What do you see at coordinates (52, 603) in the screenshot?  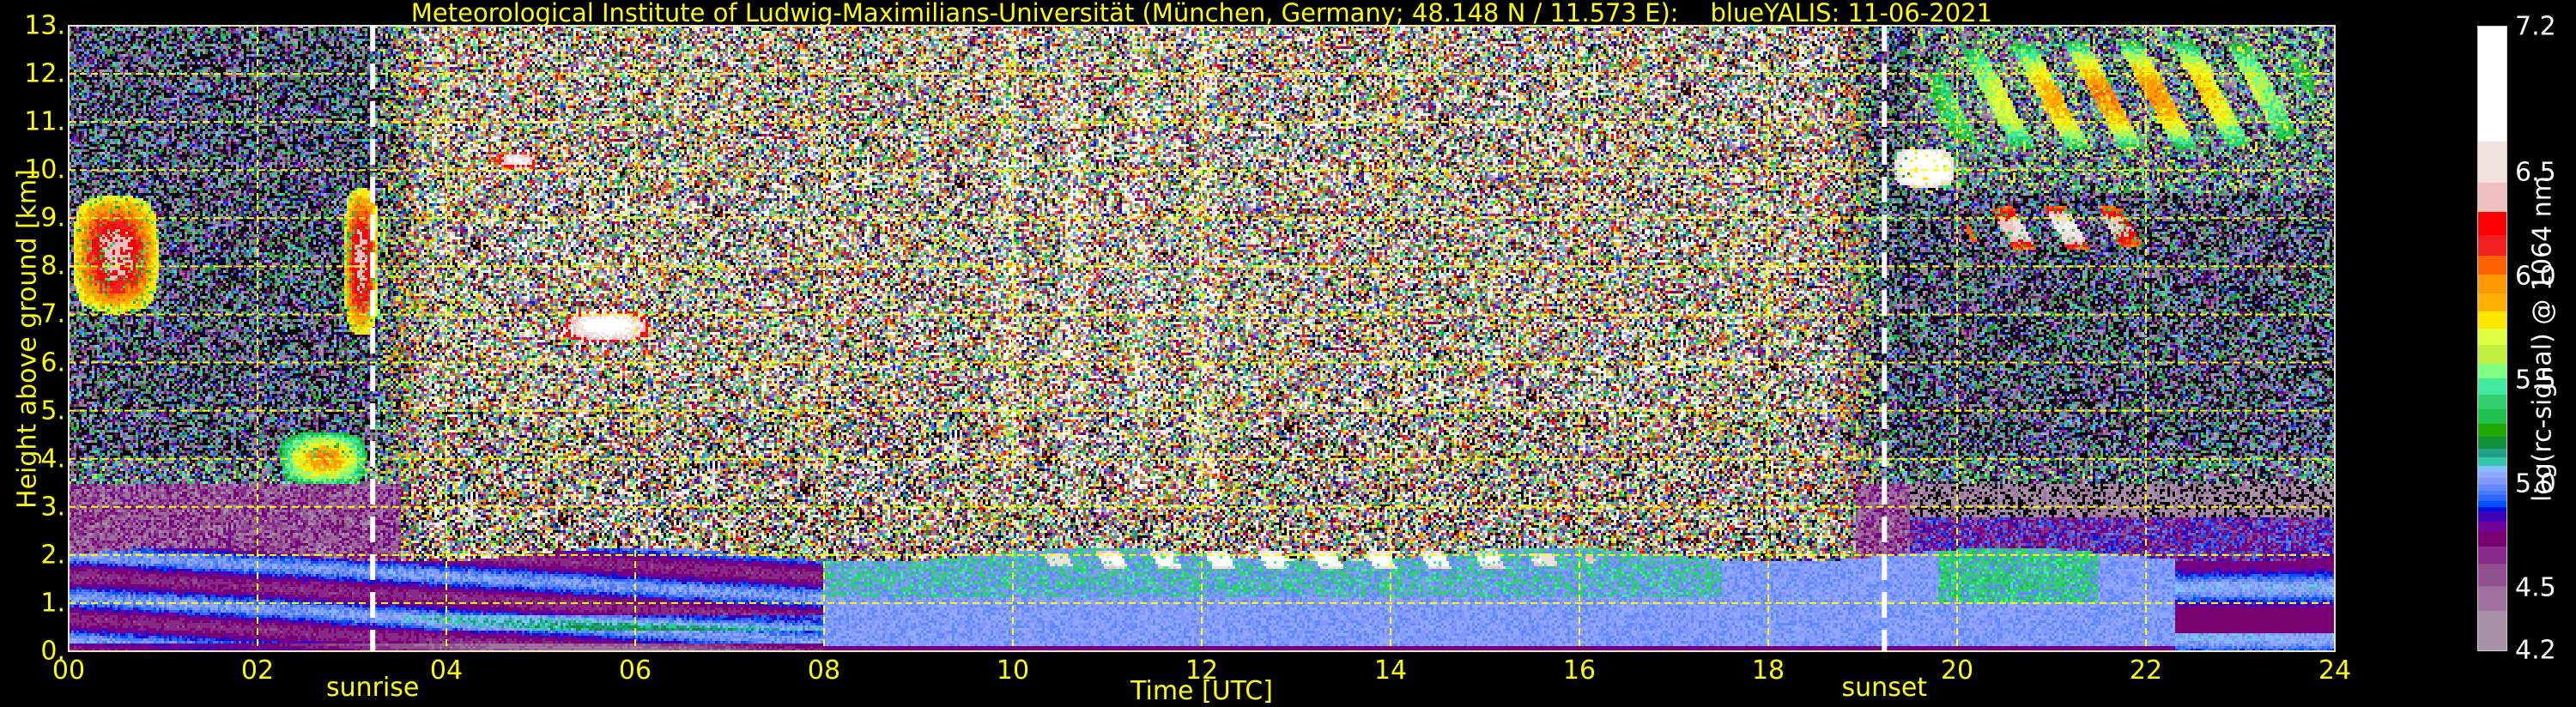 I see `y-tick-label: 1.` at bounding box center [52, 603].